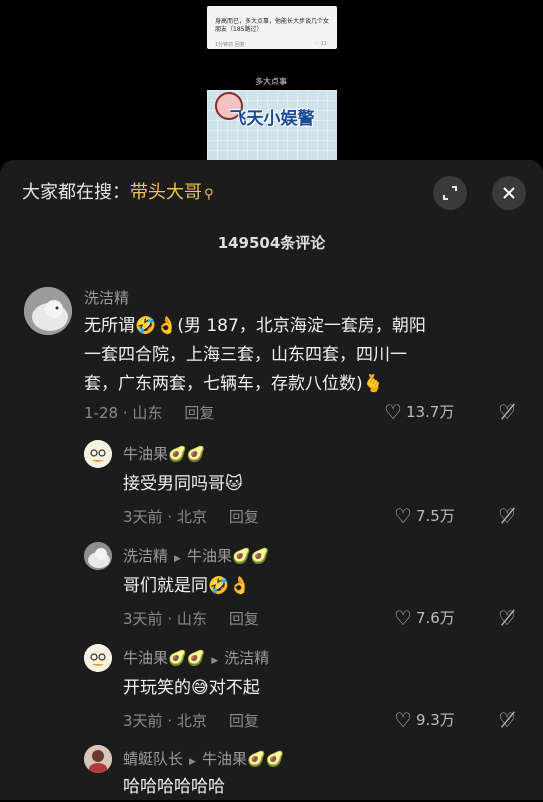 This screenshot has width=543, height=802. Describe the element at coordinates (164, 453) in the screenshot. I see `comment-username: 牛油果🥑🥑` at that location.